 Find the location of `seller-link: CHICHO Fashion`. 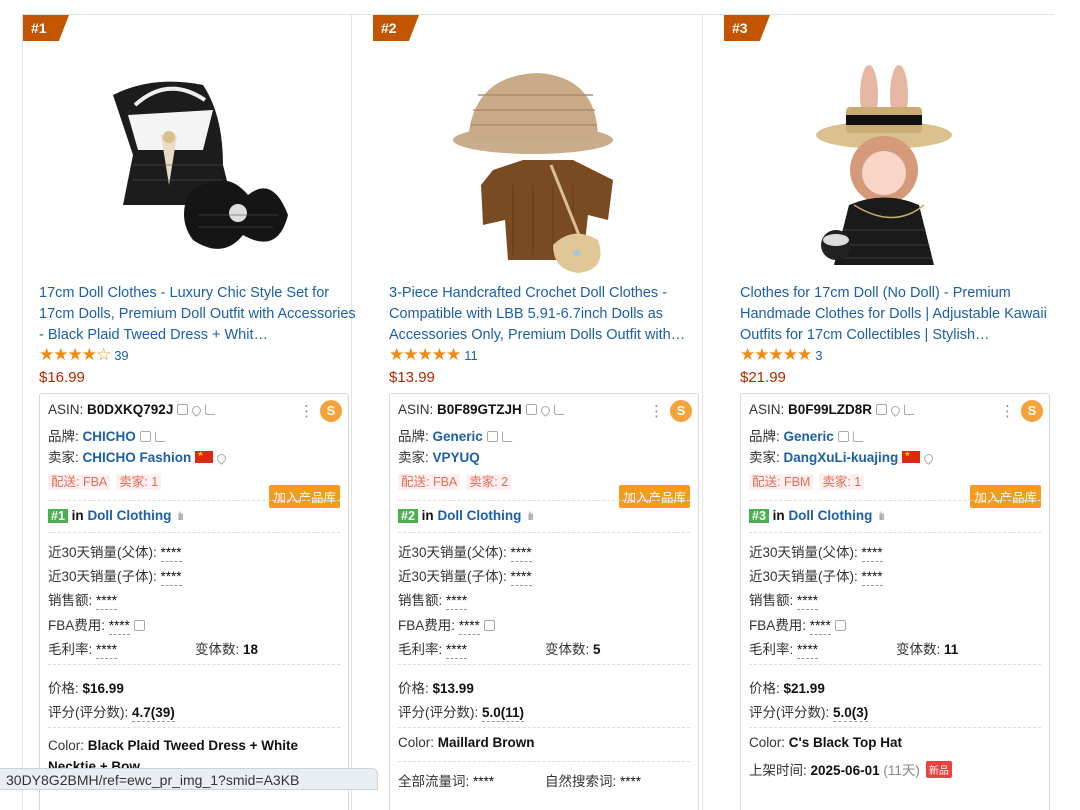

seller-link: CHICHO Fashion is located at coordinates (137, 457).